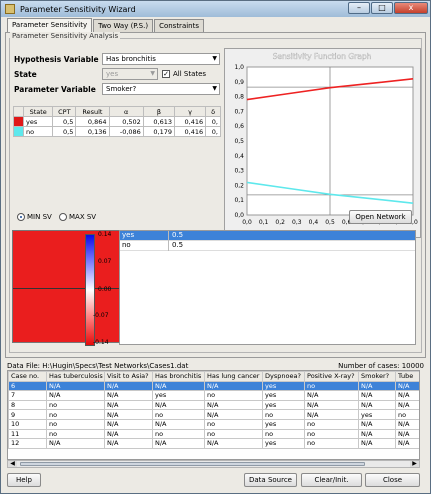  What do you see at coordinates (117, 131) in the screenshot?
I see `table-row: no 0,5 0,136 -0,086 0,179 0,416 0,` at bounding box center [117, 131].